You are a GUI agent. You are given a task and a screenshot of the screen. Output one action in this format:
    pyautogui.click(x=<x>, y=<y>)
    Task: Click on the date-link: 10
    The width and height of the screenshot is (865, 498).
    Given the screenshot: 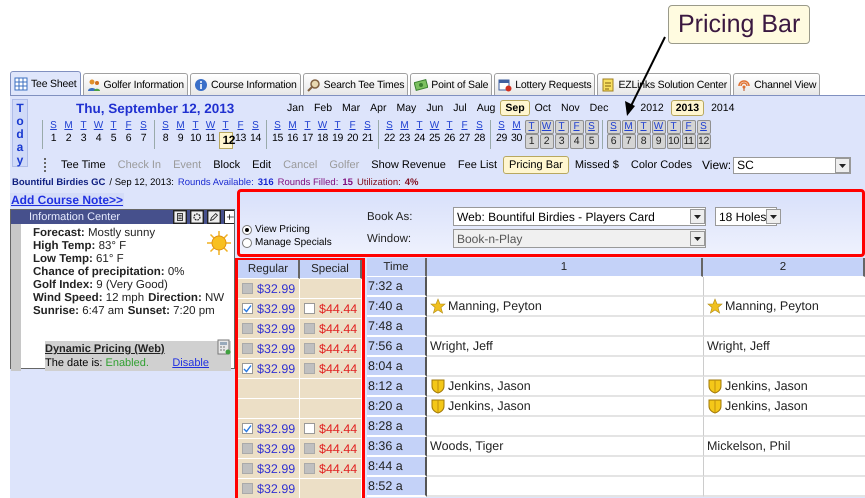 What is the action you would take?
    pyautogui.click(x=195, y=138)
    